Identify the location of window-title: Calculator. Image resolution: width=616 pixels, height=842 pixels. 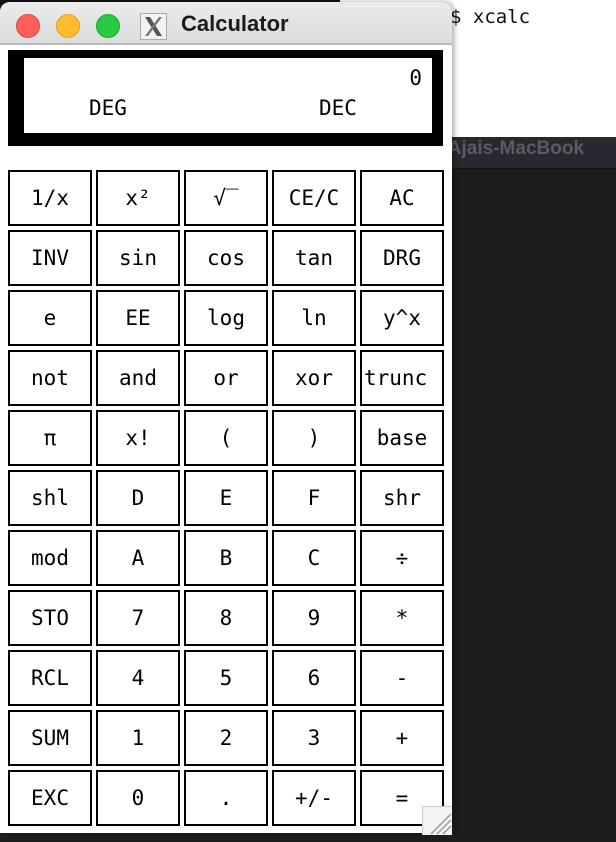
(235, 23).